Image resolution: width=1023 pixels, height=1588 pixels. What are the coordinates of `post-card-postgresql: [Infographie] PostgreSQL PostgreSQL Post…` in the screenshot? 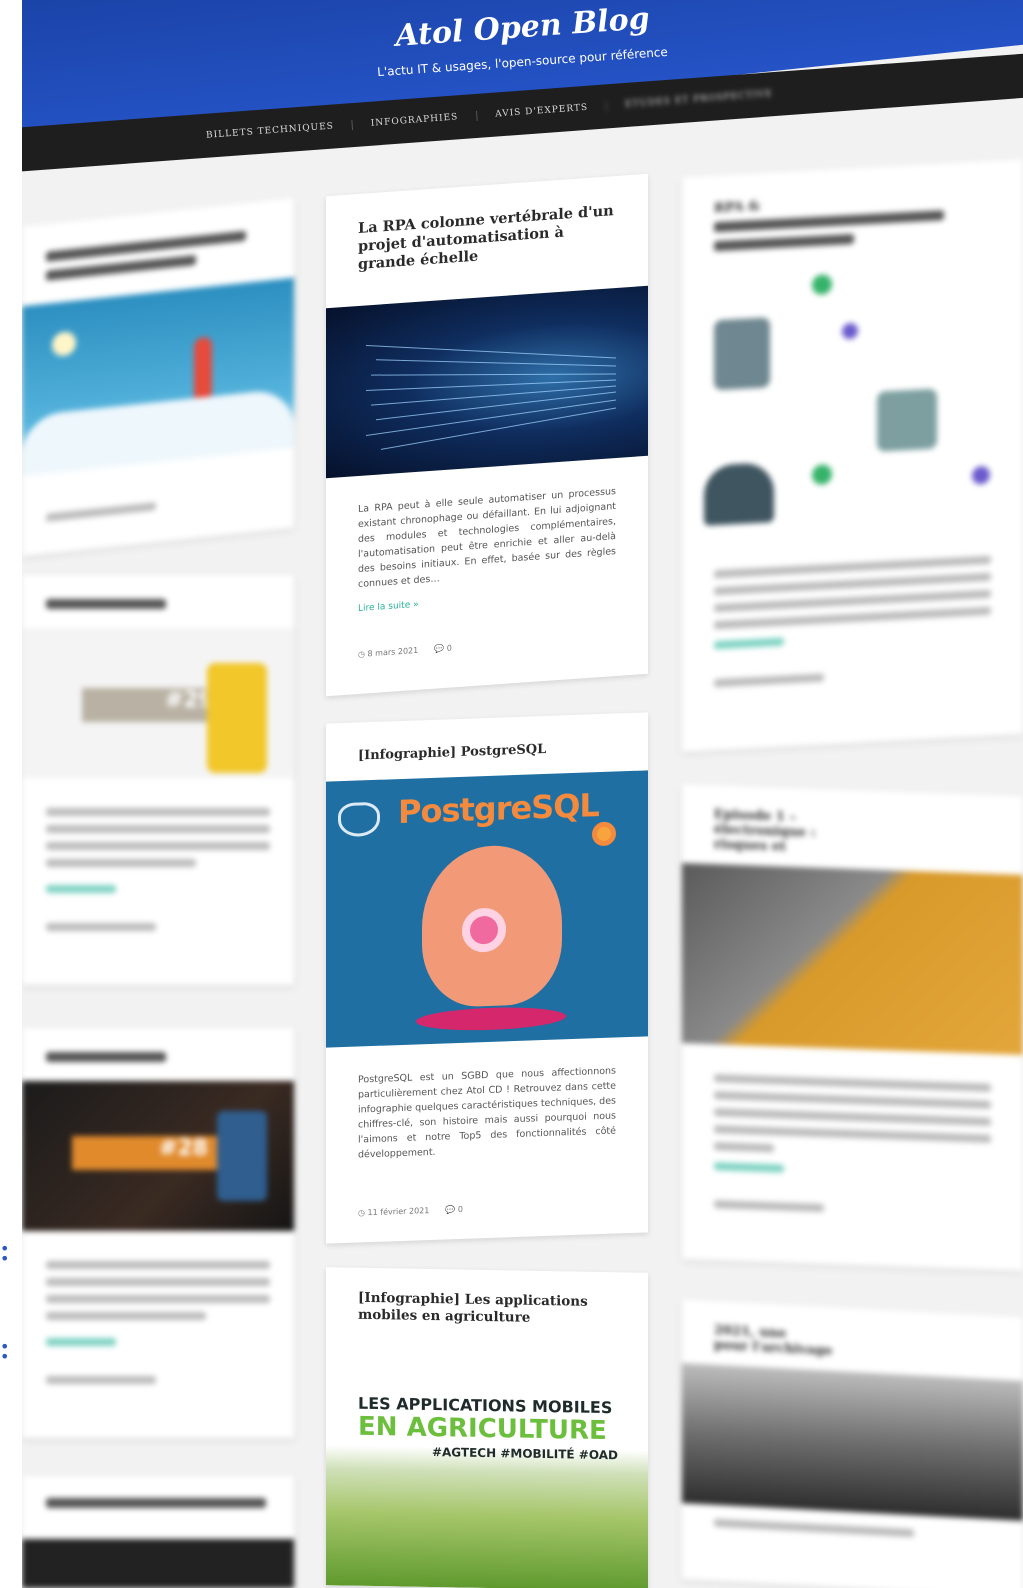 It's located at (487, 978).